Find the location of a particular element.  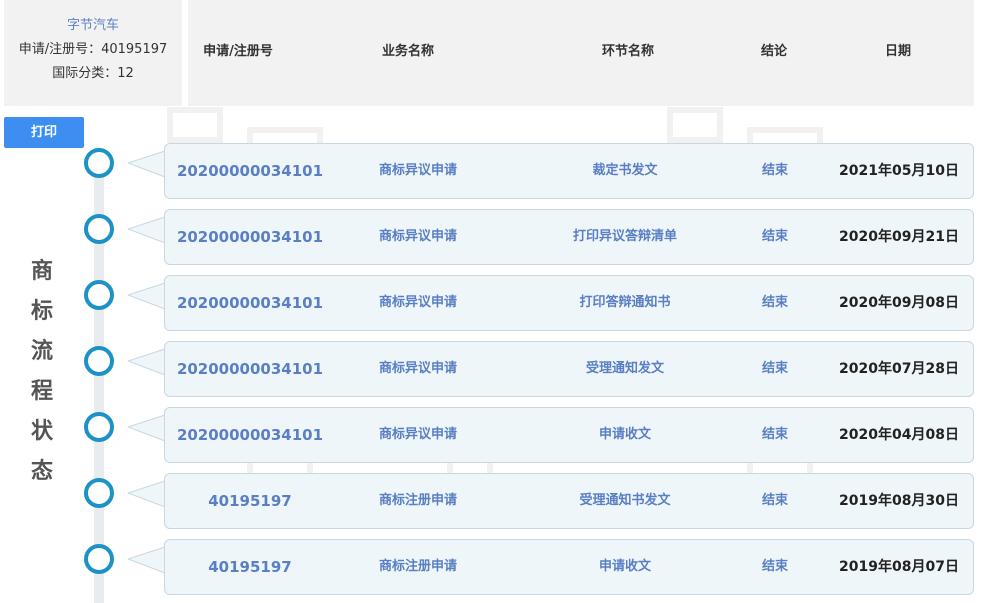

timeline-row: 40195197 商标注册申请 受理通知书发文 结束 2019年08月30日 is located at coordinates (491, 501).